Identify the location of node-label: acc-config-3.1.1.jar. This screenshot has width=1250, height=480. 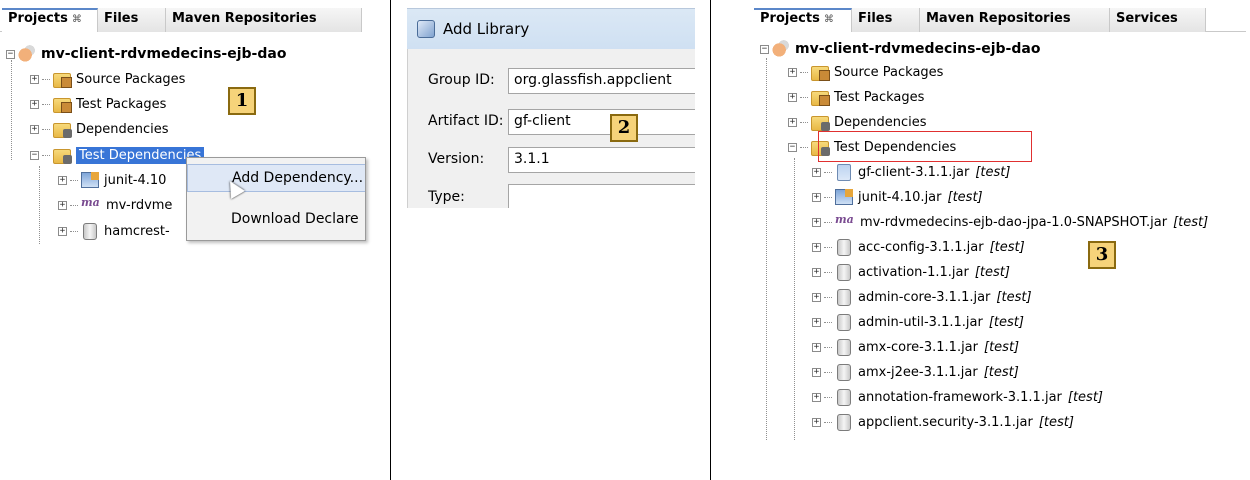
(921, 247).